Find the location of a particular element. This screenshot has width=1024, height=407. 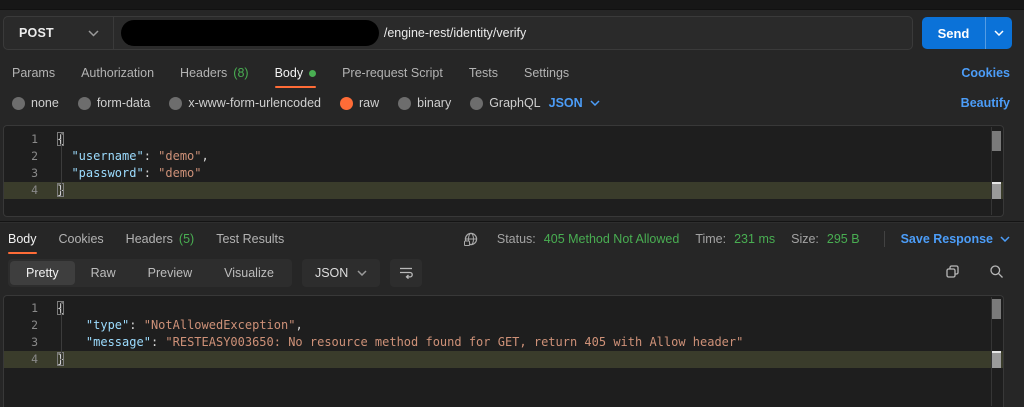

wrap-text-button is located at coordinates (406, 273).